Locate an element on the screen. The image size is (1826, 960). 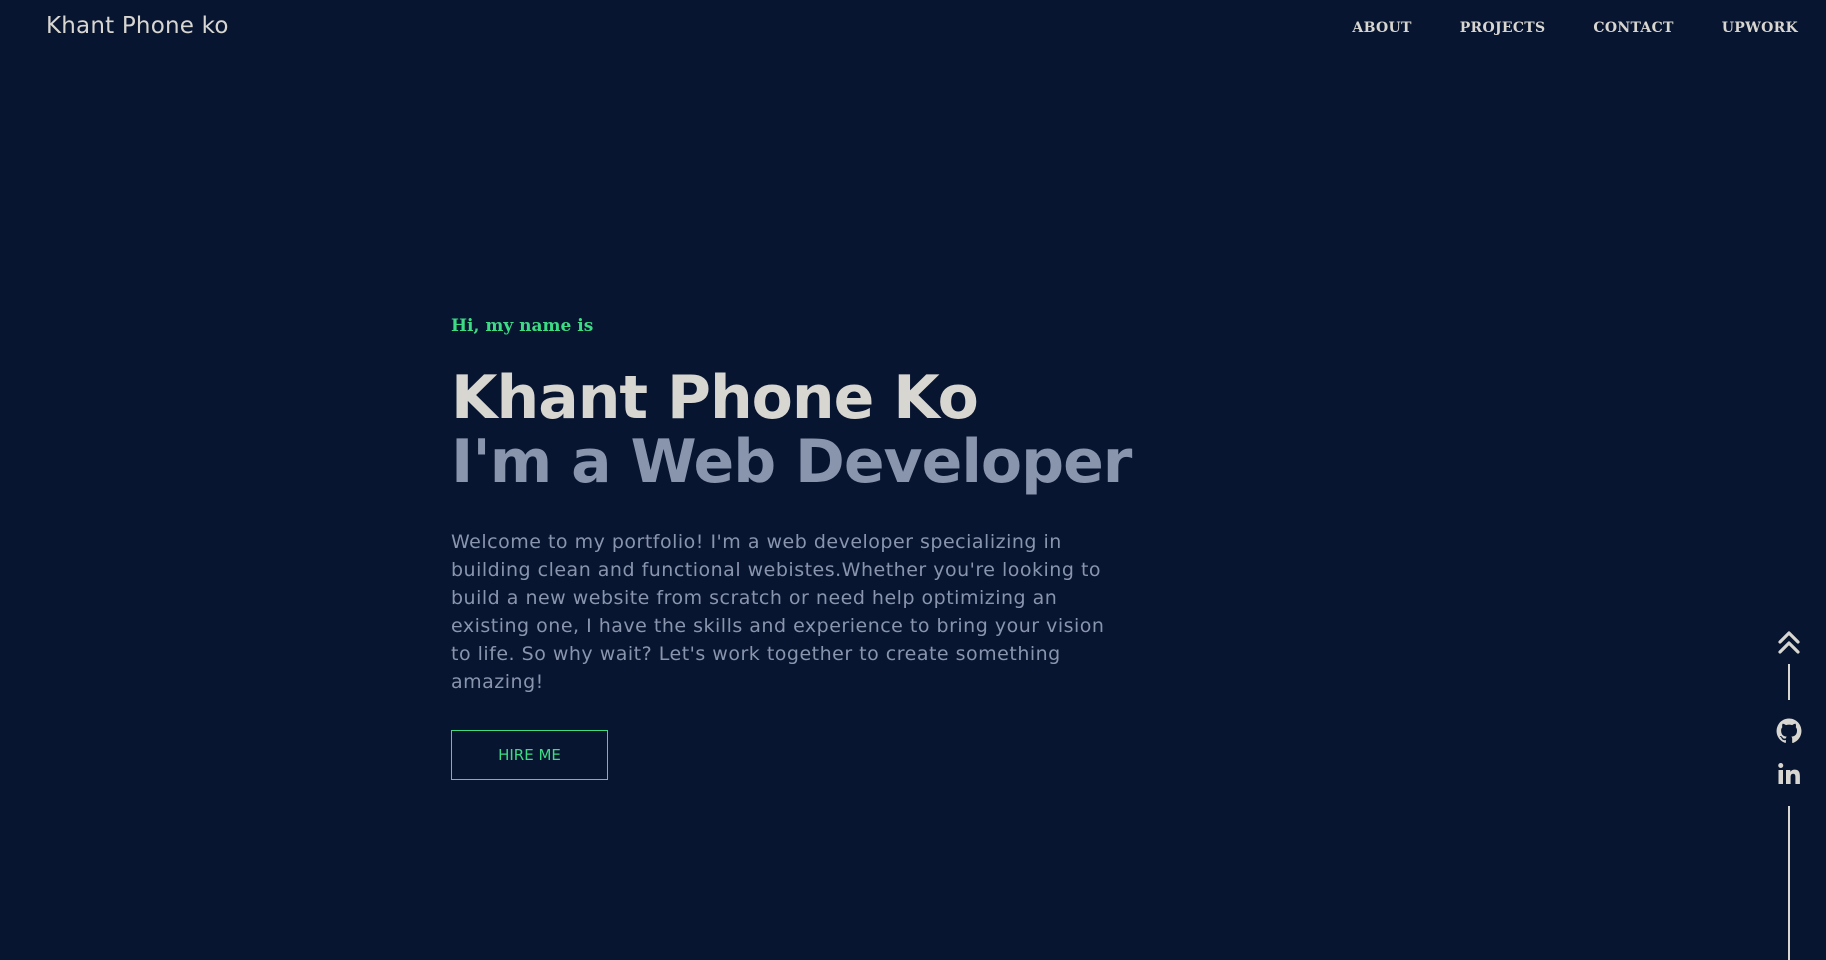
hero-role: I'm a Web Developer is located at coordinates (791, 462).